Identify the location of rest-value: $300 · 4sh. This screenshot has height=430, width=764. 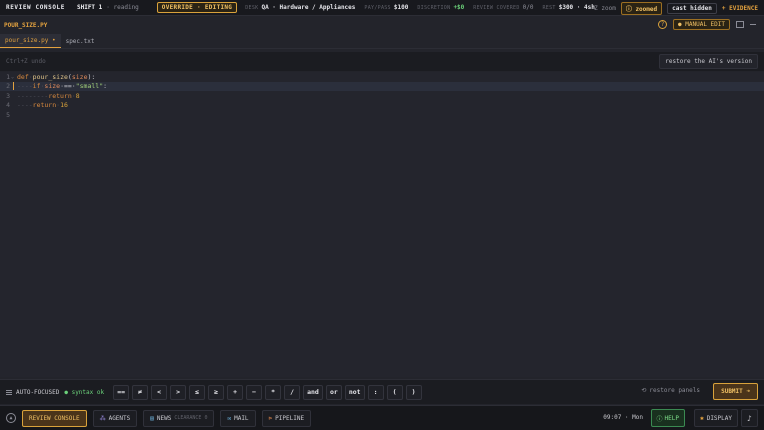
(576, 7).